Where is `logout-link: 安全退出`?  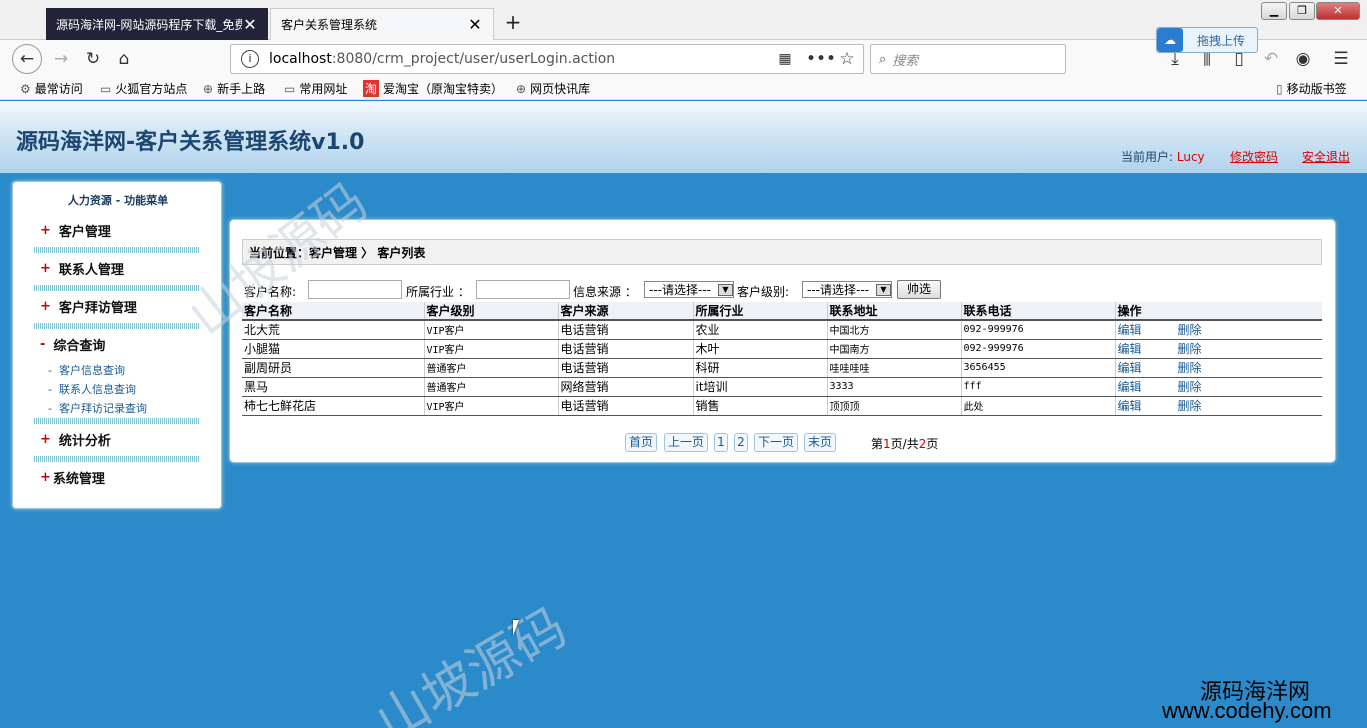
logout-link: 安全退出 is located at coordinates (1326, 156).